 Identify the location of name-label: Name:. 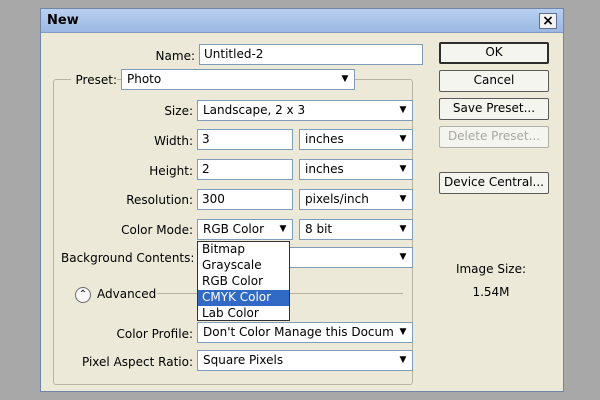
(175, 56).